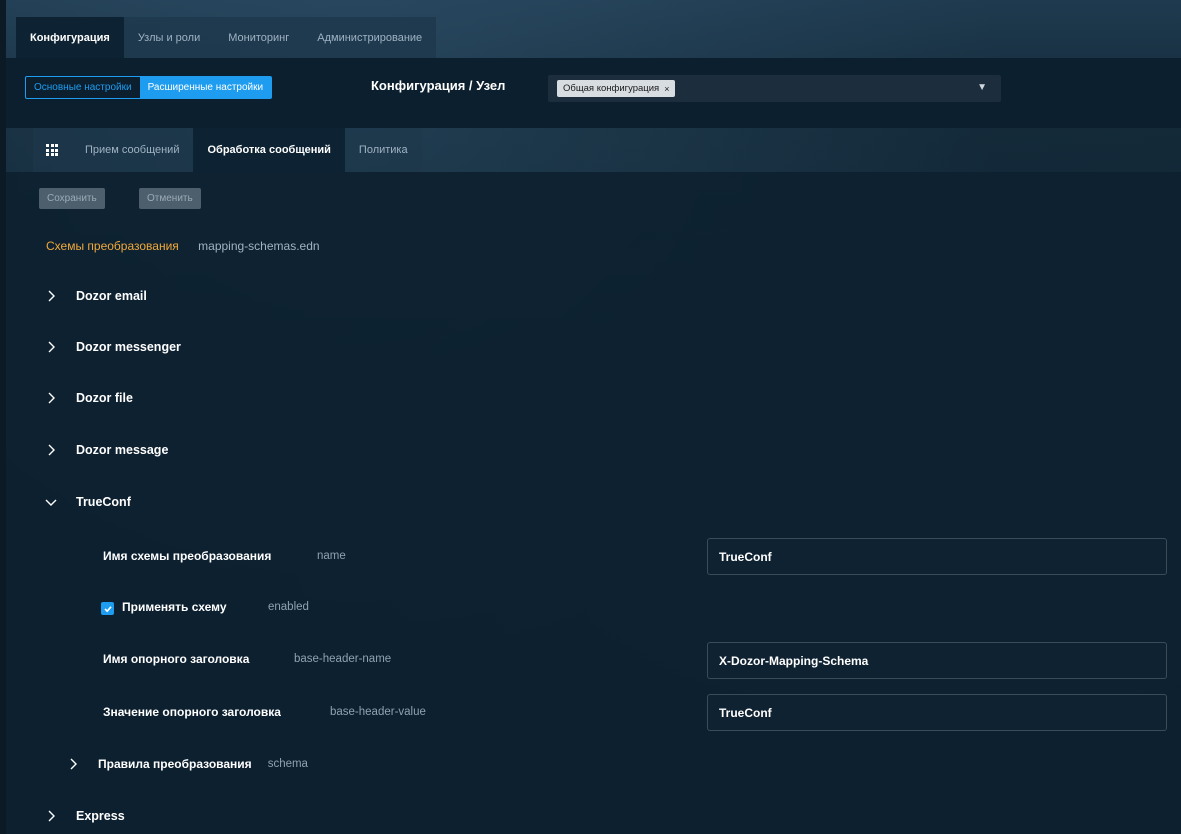 The image size is (1181, 834). Describe the element at coordinates (937, 556) in the screenshot. I see `schema-name-input` at that location.